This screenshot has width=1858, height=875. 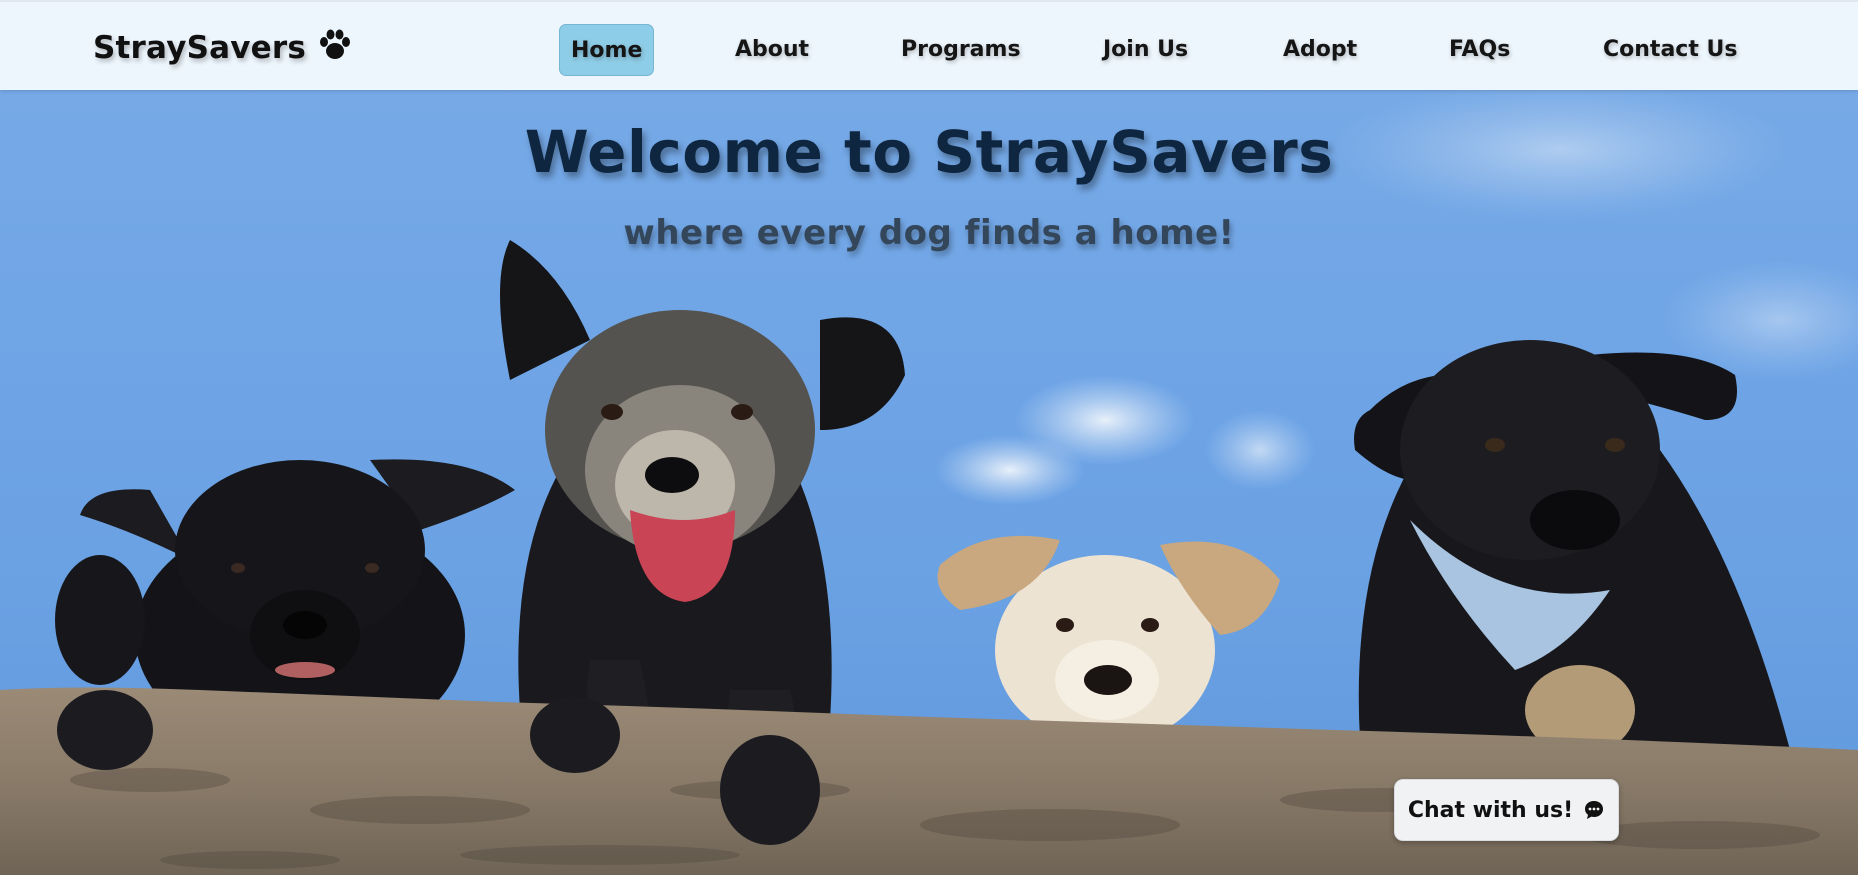 What do you see at coordinates (1490, 810) in the screenshot?
I see `chat-button-label: Chat with us!` at bounding box center [1490, 810].